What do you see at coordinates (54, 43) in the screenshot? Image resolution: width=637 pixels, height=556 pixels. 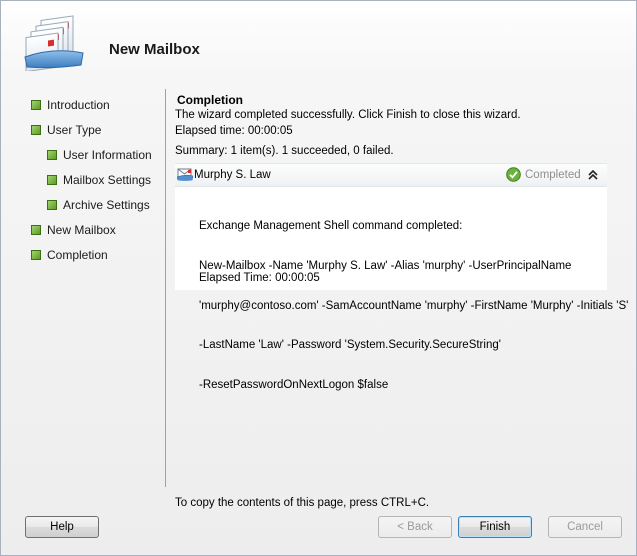 I see `mailbox-stack-icon` at bounding box center [54, 43].